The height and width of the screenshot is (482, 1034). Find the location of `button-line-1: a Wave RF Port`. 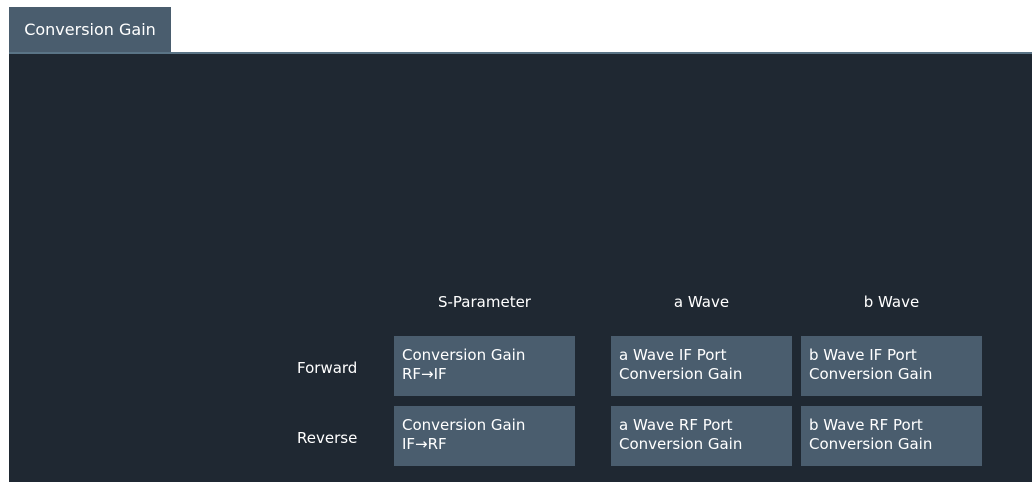

button-line-1: a Wave RF Port is located at coordinates (676, 425).